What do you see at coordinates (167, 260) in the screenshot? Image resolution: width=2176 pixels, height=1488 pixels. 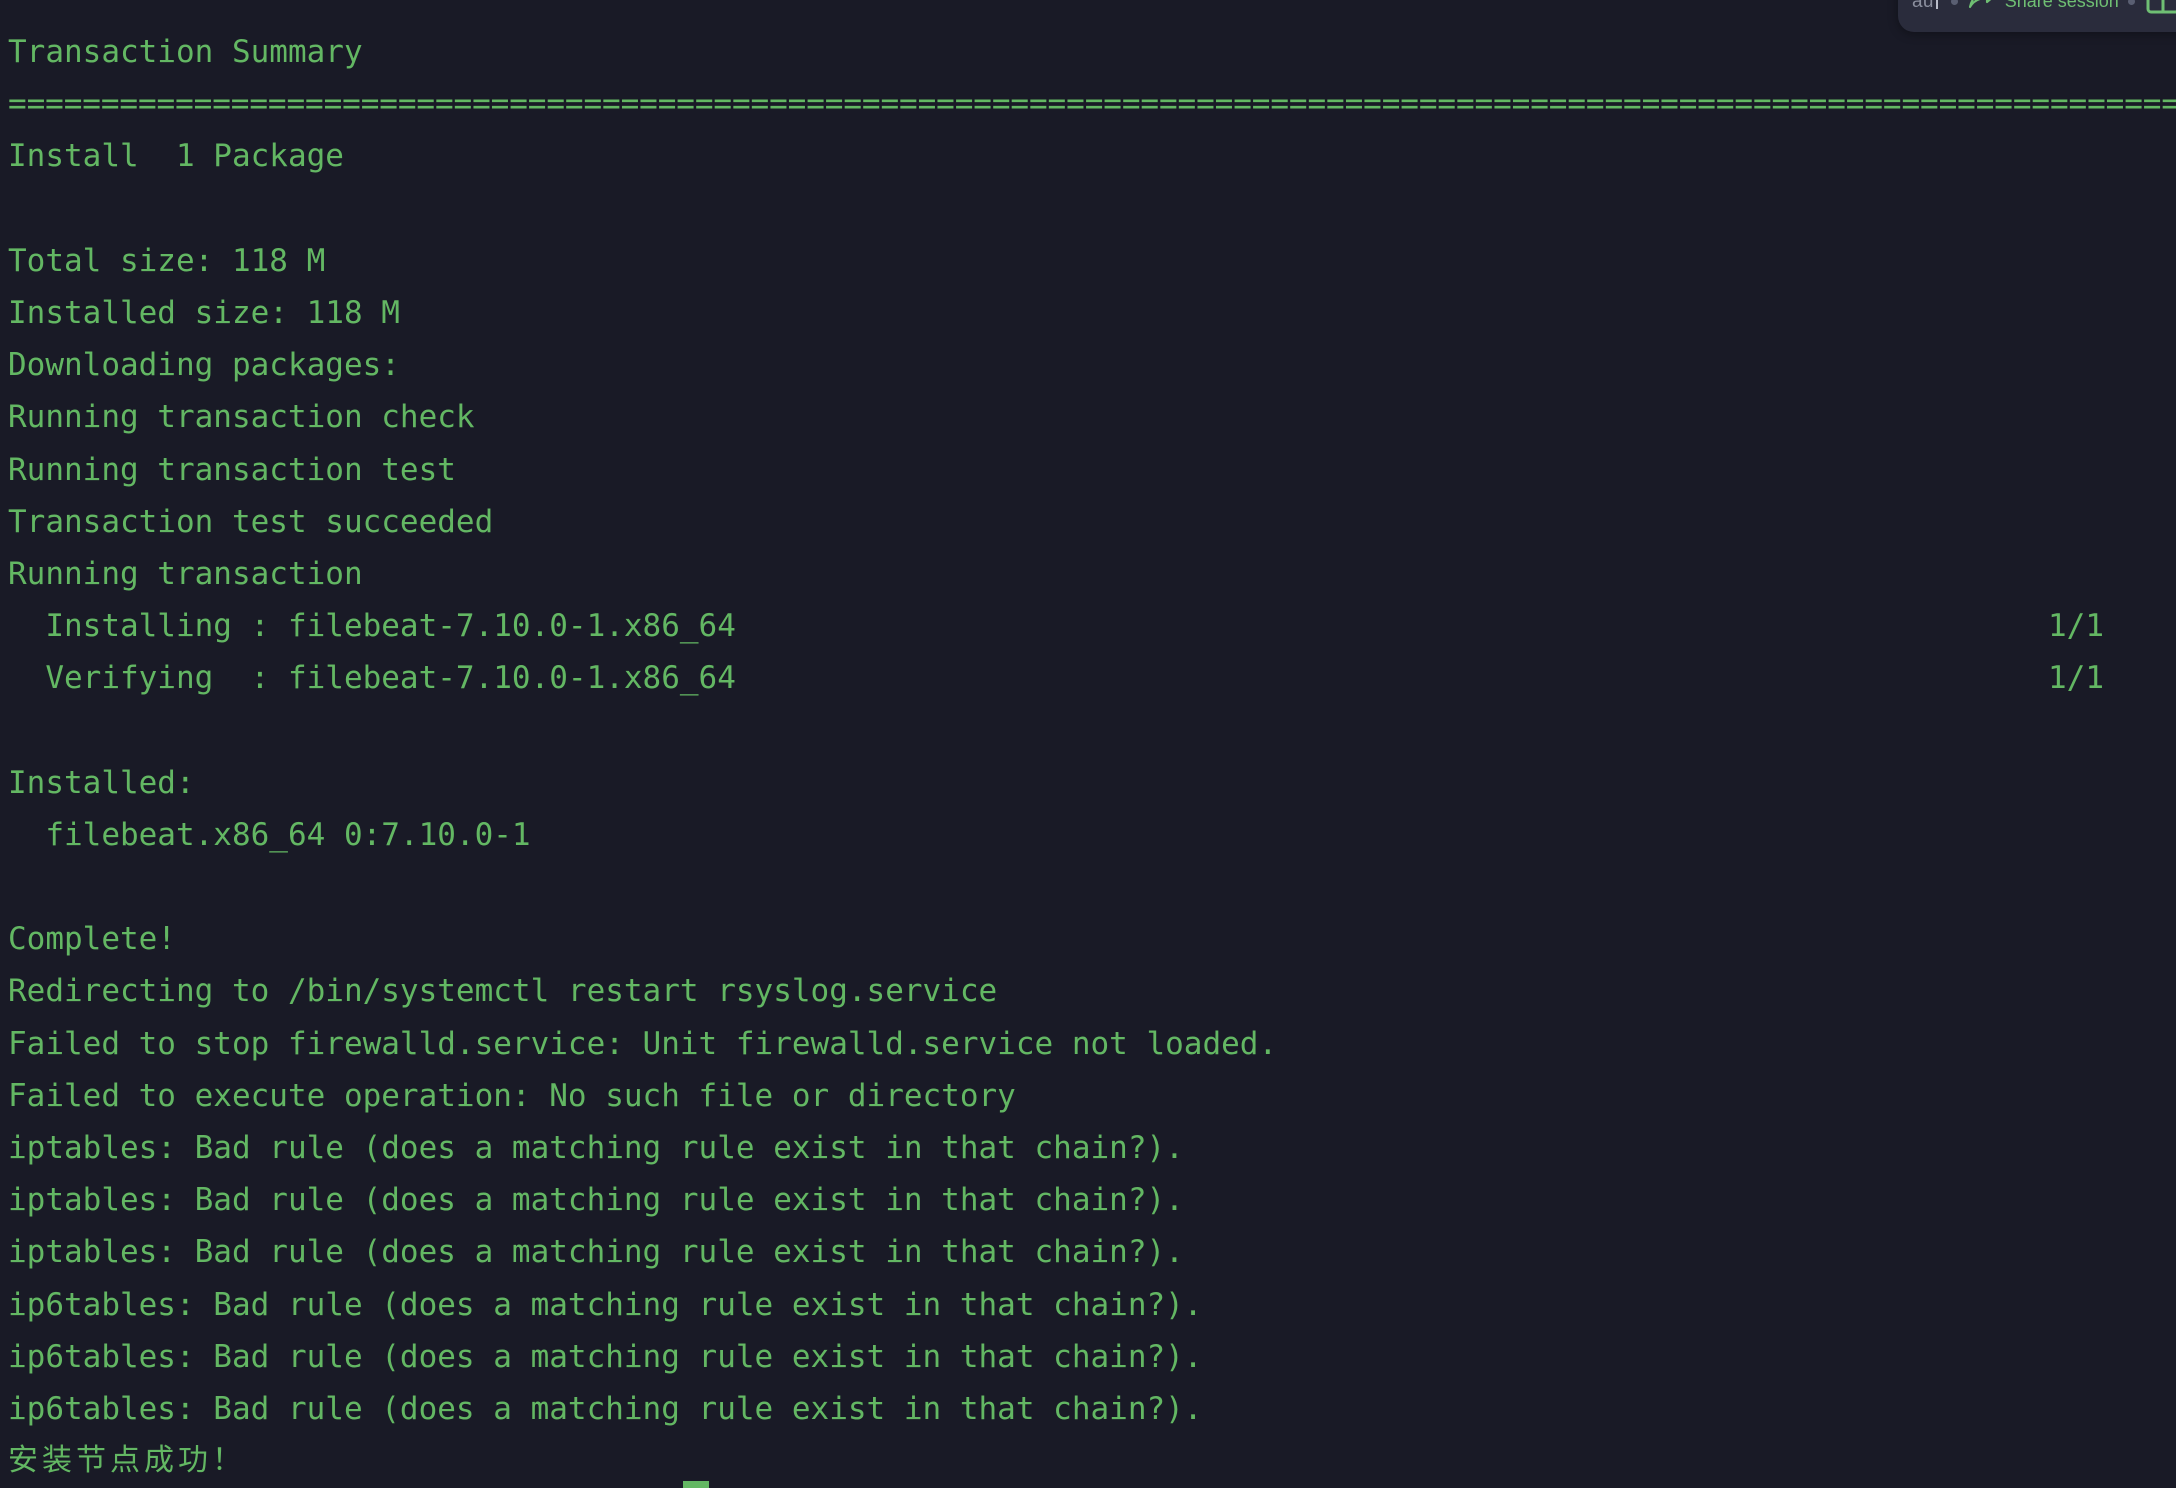 I see `terminal-line: Total size: 118 M` at bounding box center [167, 260].